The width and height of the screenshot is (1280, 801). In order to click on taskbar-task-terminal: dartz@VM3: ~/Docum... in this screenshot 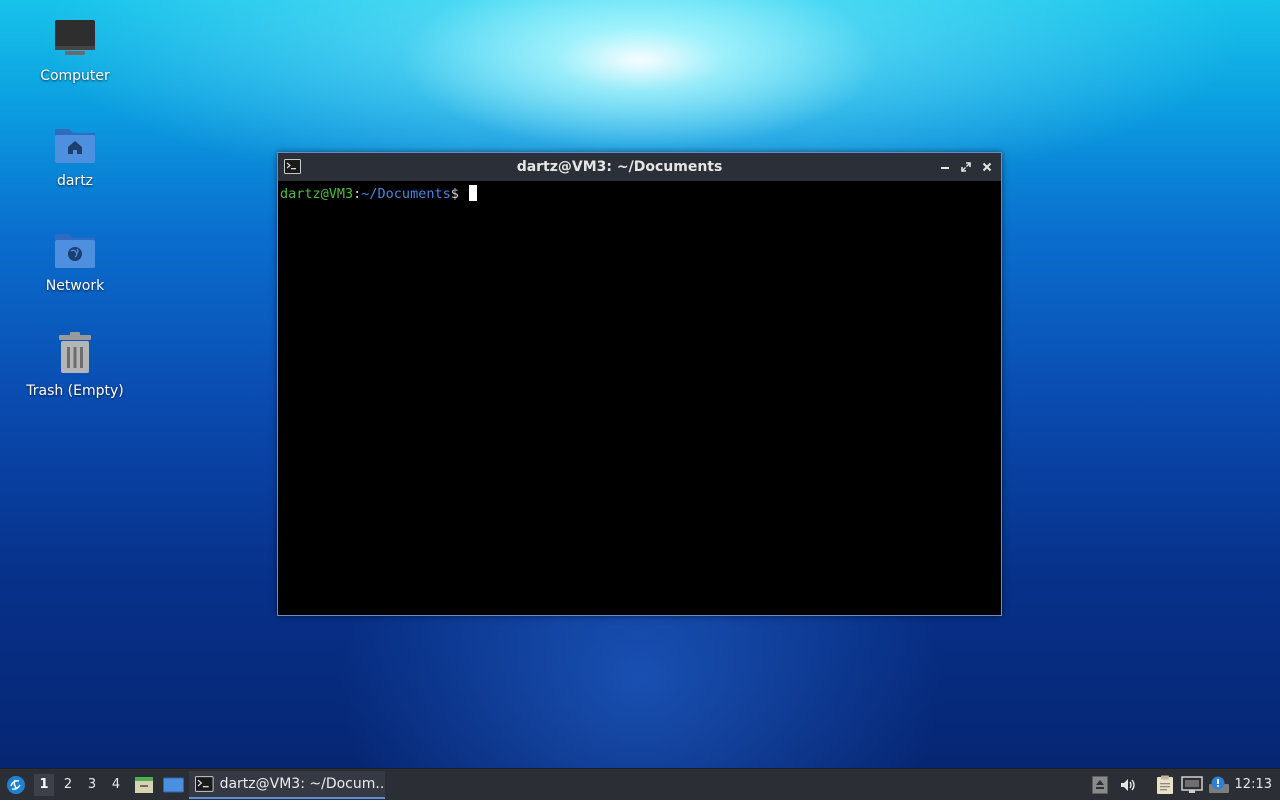, I will do `click(287, 785)`.